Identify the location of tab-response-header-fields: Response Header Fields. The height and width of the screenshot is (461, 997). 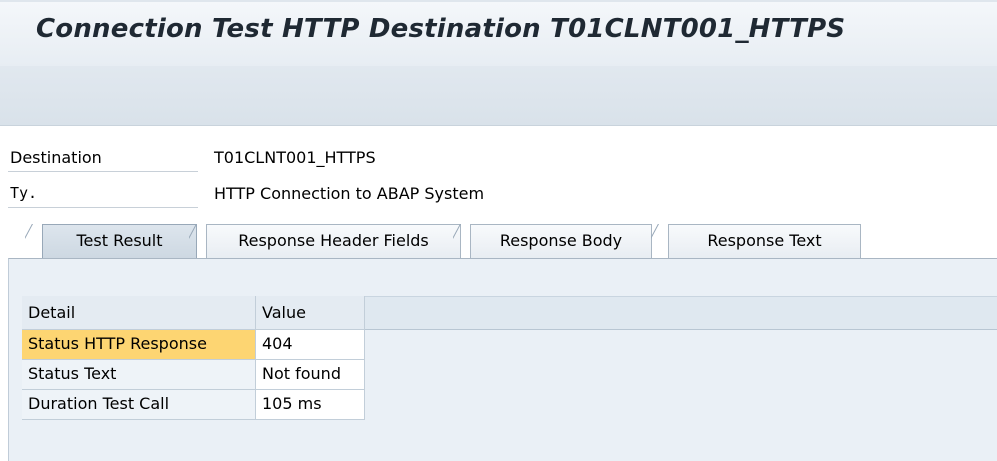
(333, 241).